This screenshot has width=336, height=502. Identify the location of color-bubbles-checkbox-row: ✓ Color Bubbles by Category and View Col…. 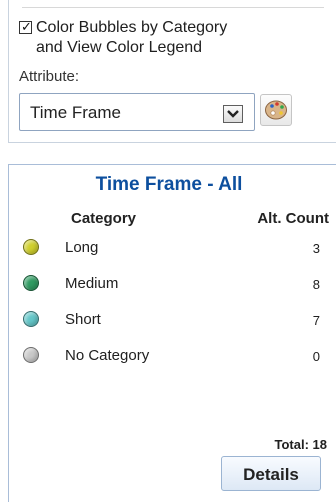
(169, 39).